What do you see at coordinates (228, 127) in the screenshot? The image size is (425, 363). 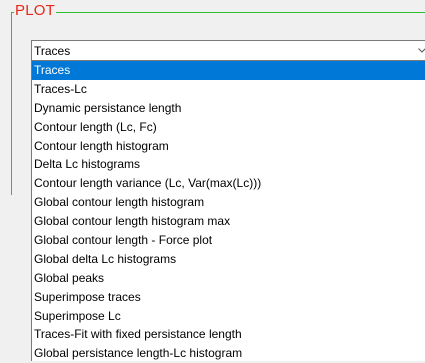 I see `dropdown-option: Contour length (Lc, Fc)` at bounding box center [228, 127].